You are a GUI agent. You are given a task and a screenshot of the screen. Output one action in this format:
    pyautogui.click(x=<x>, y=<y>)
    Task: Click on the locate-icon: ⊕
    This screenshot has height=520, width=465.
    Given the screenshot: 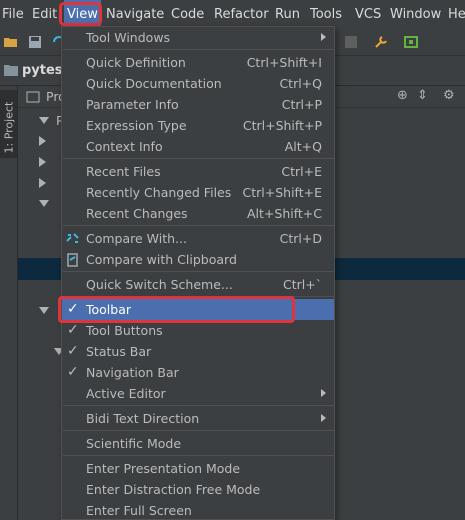 What is the action you would take?
    pyautogui.click(x=404, y=96)
    